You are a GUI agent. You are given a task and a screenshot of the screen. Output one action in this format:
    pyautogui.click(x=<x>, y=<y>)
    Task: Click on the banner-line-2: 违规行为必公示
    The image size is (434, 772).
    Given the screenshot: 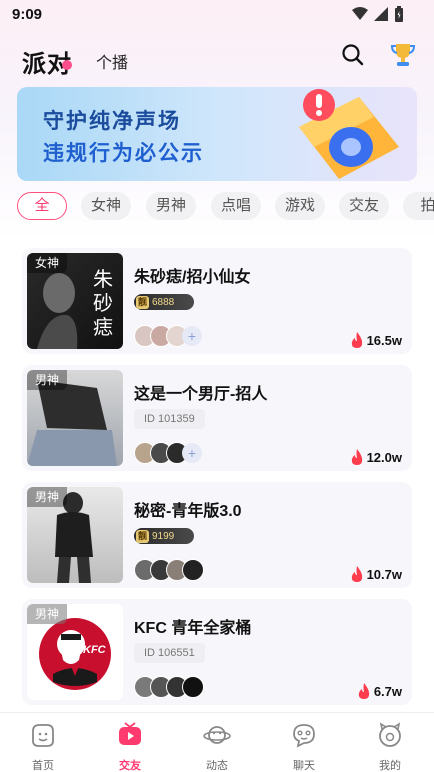 What is the action you would take?
    pyautogui.click(x=123, y=153)
    